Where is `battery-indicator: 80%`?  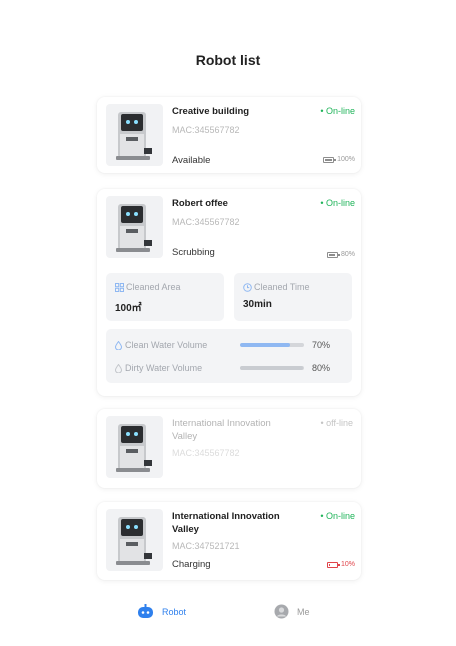 battery-indicator: 80% is located at coordinates (340, 254).